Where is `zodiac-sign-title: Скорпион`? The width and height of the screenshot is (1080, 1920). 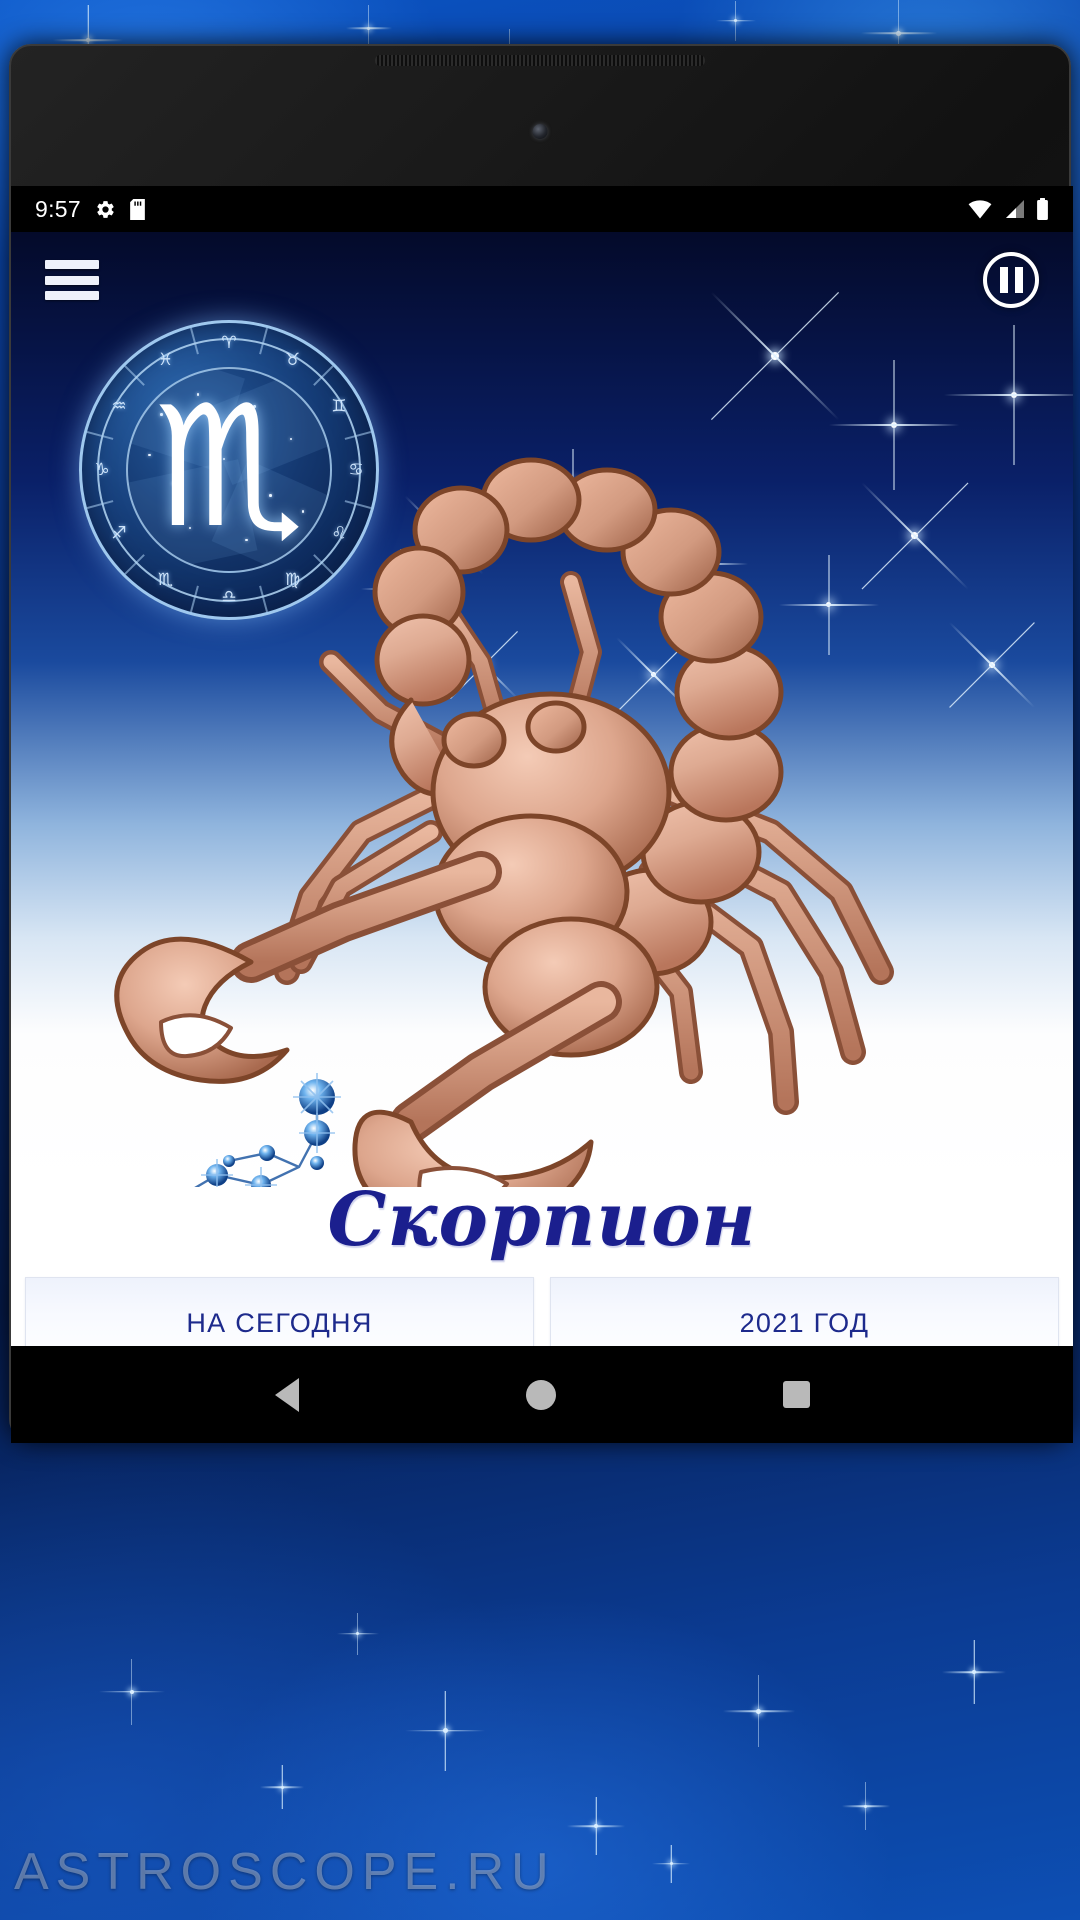 zodiac-sign-title: Скорпион is located at coordinates (542, 1220).